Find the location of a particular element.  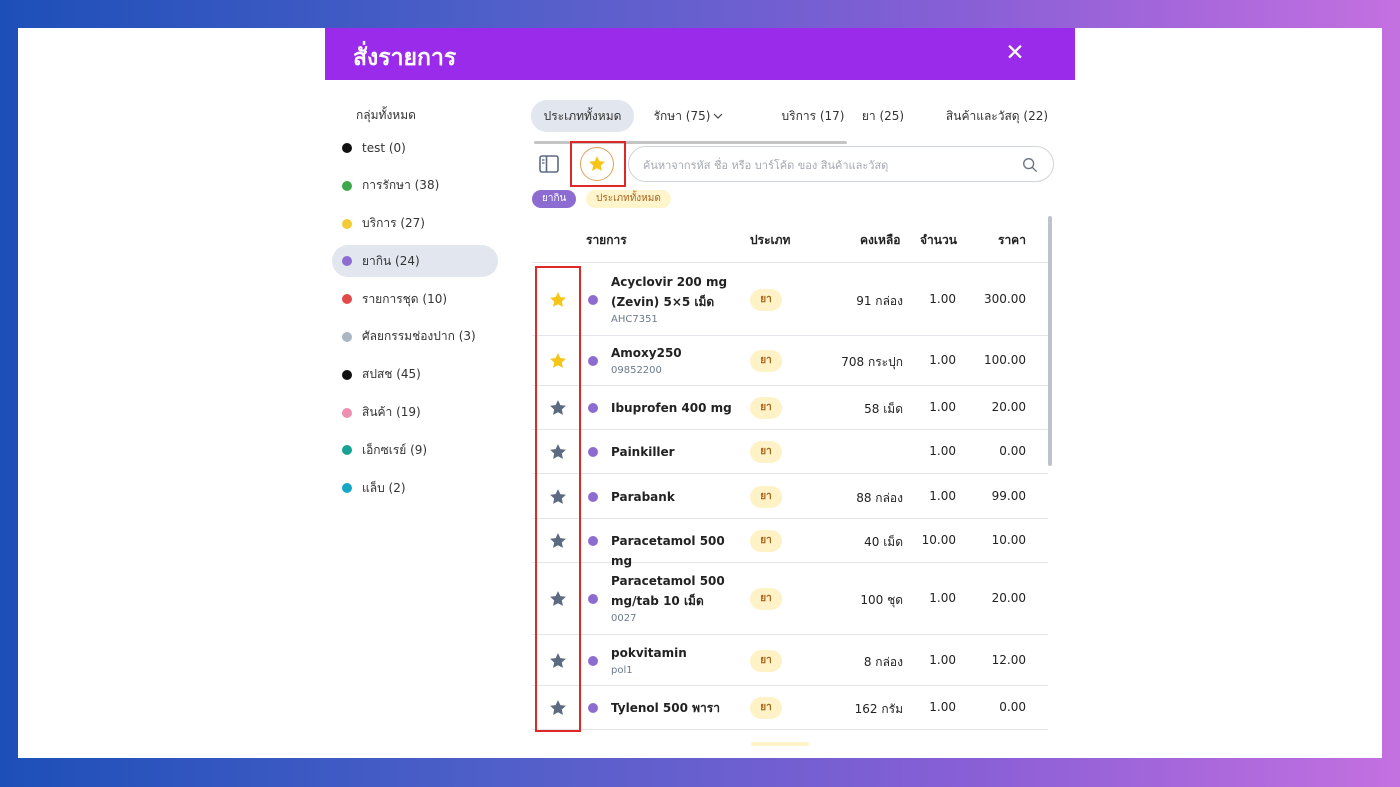

table-header: รายการ ประเภท คงเหลือ จำนวน ราคา is located at coordinates (790, 239).